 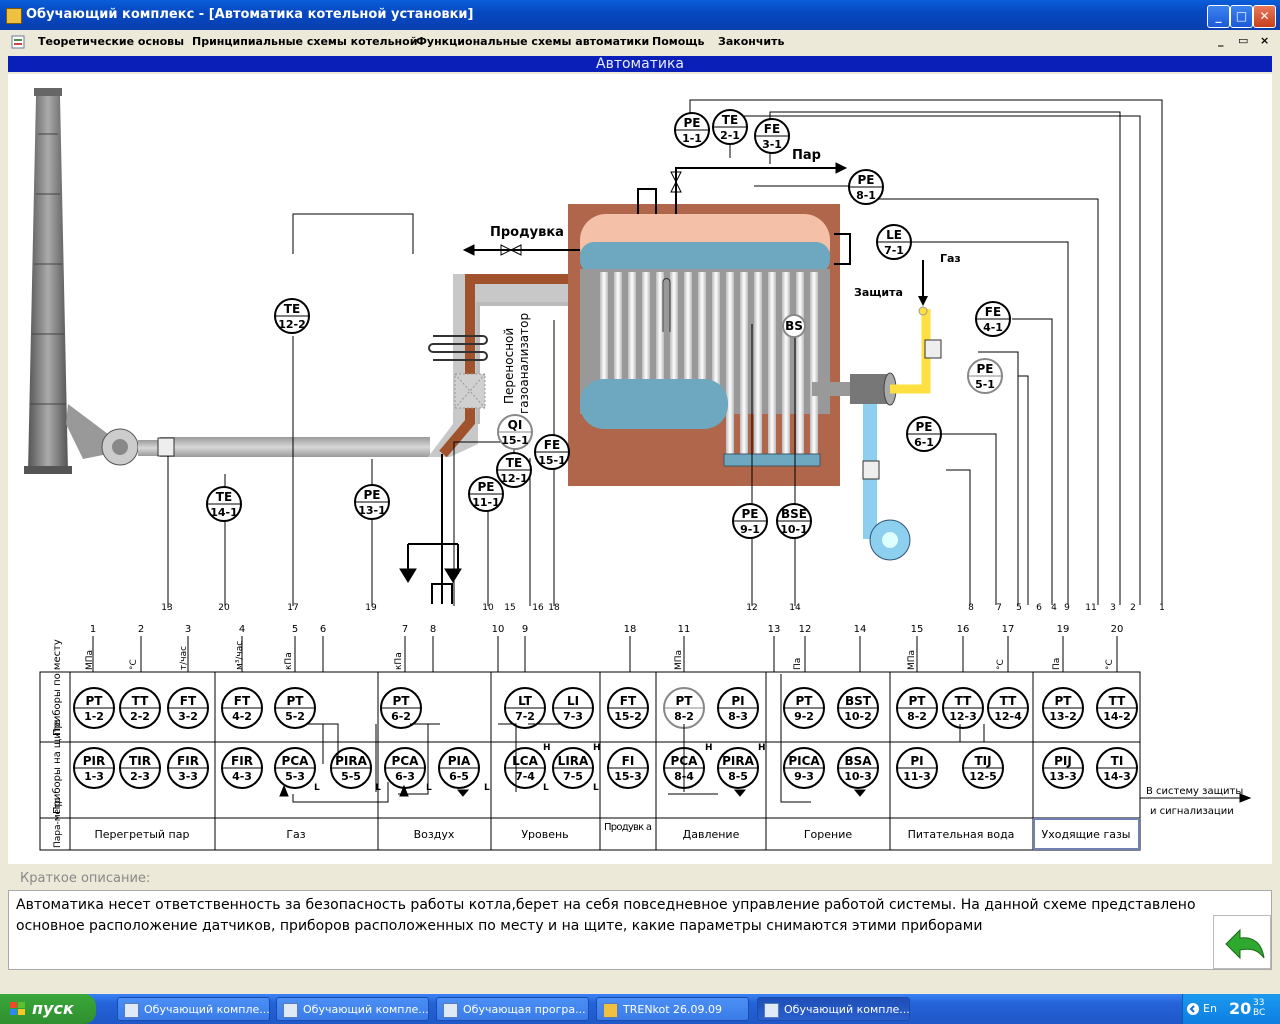 What do you see at coordinates (858, 768) in the screenshot?
I see `panel-instrument-14: BSA 10-3` at bounding box center [858, 768].